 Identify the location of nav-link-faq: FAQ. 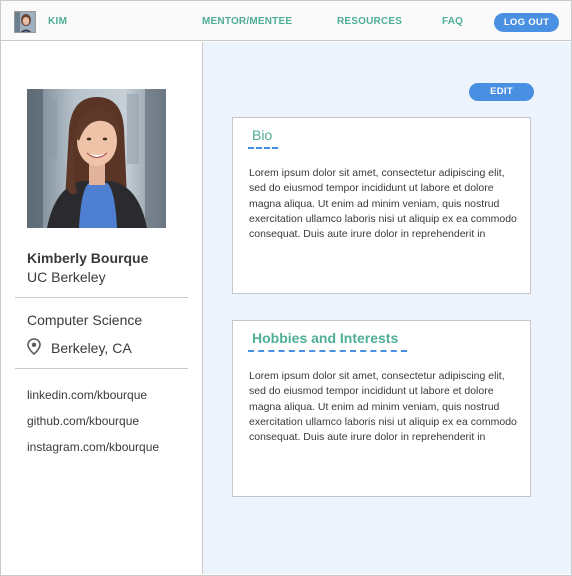
(452, 21).